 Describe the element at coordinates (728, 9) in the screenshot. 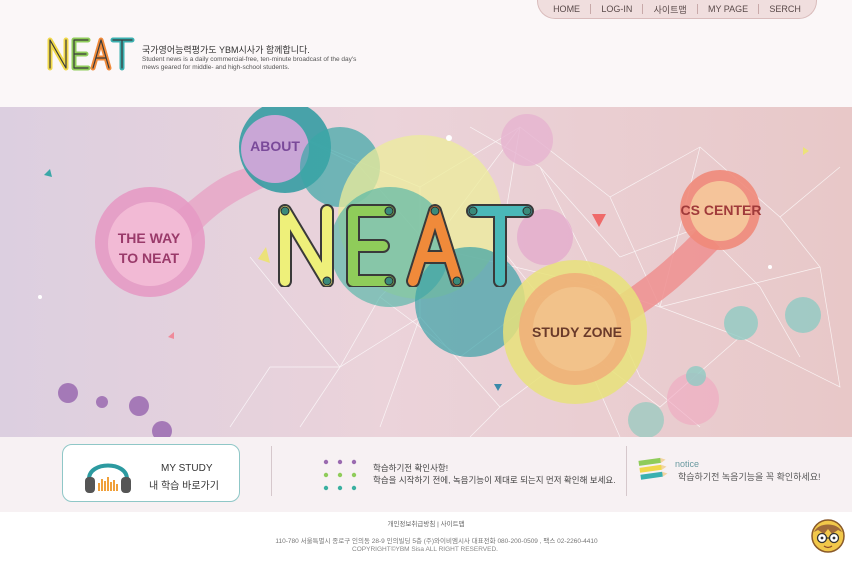

I see `nav-mypage-link: MY PAGE` at that location.